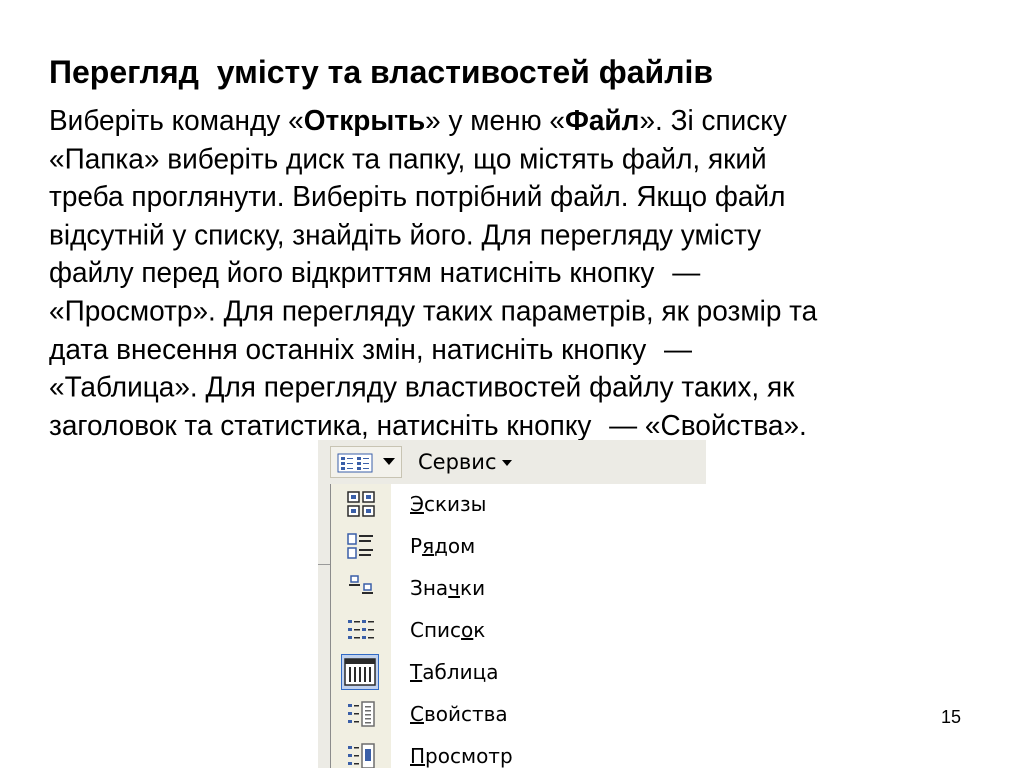 Image resolution: width=1024 pixels, height=768 pixels. I want to click on menu-item-label: Таблица, so click(454, 672).